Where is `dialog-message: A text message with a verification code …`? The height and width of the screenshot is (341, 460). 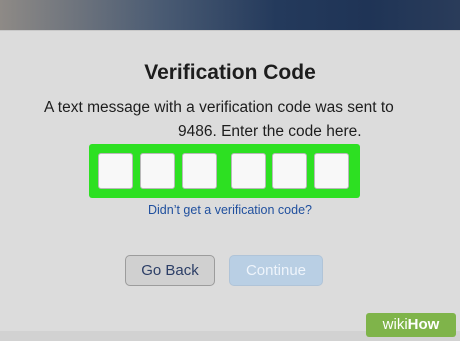
dialog-message: A text message with a verification code … is located at coordinates (234, 120).